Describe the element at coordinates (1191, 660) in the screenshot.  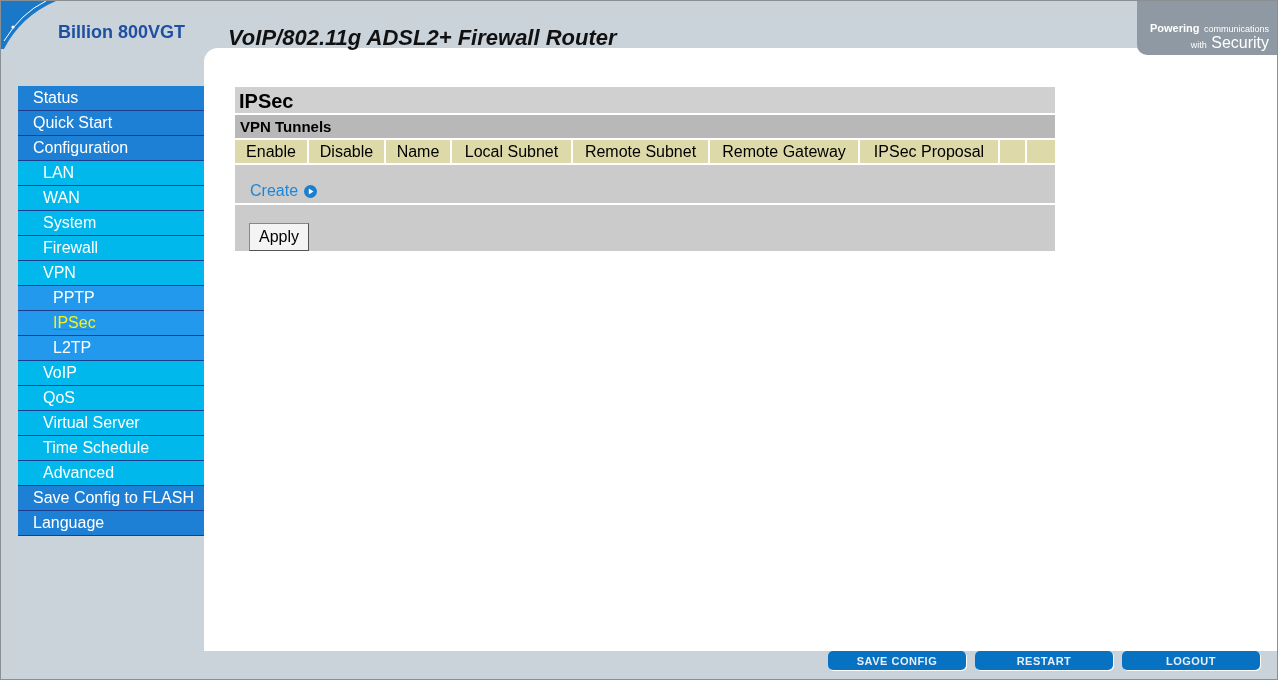
I see `footer-button: LOGOUT` at that location.